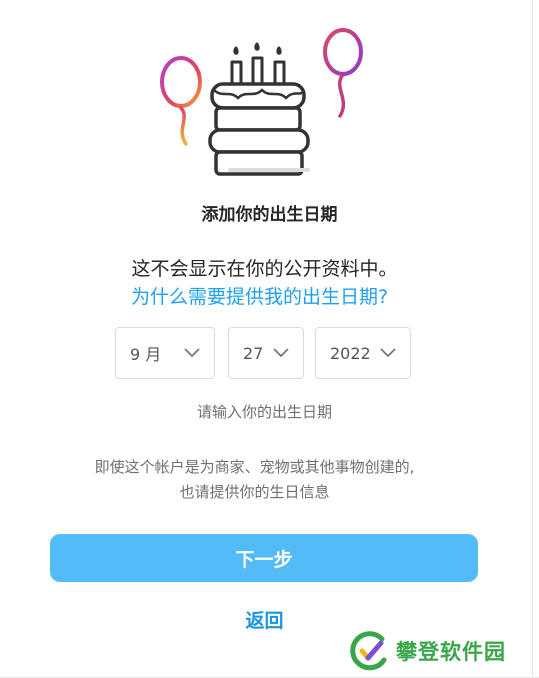  Describe the element at coordinates (350, 353) in the screenshot. I see `year-value: 2022` at that location.